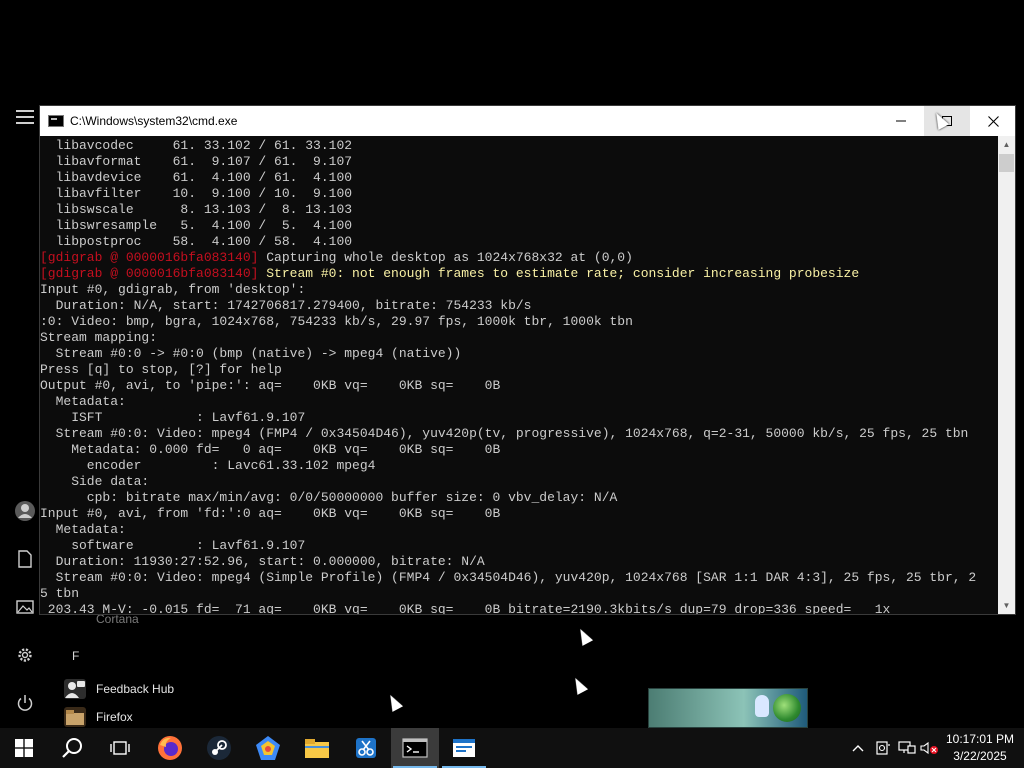  I want to click on console-line: Press [q] to stop, [?] for help, so click(519, 370).